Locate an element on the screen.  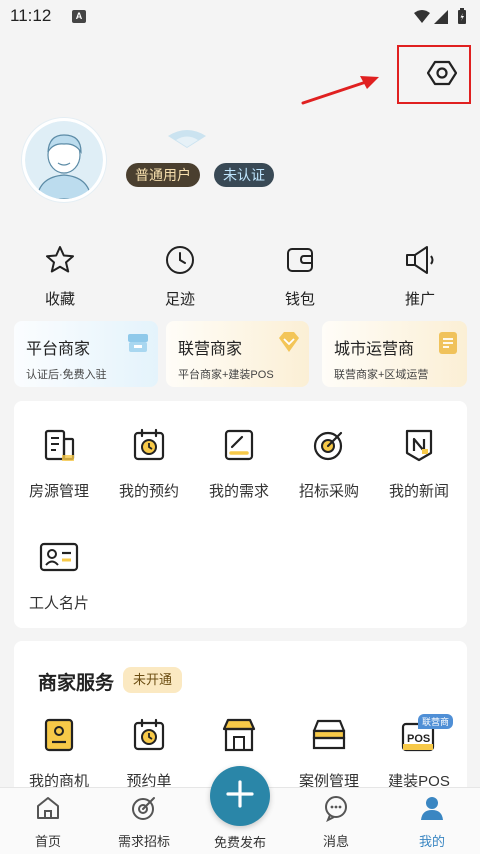
nav-label: 我的 is located at coordinates (431, 841).